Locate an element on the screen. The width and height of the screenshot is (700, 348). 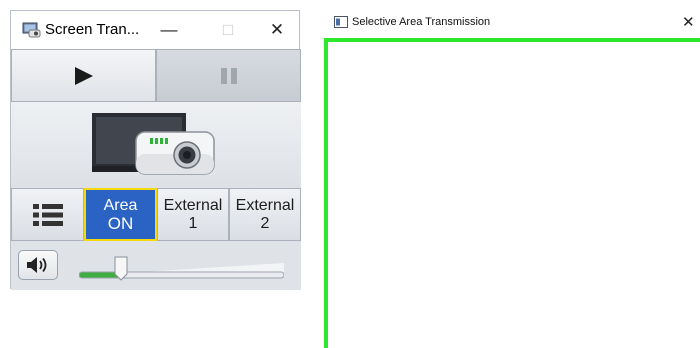
selection-close-button: ✕ is located at coordinates (688, 22).